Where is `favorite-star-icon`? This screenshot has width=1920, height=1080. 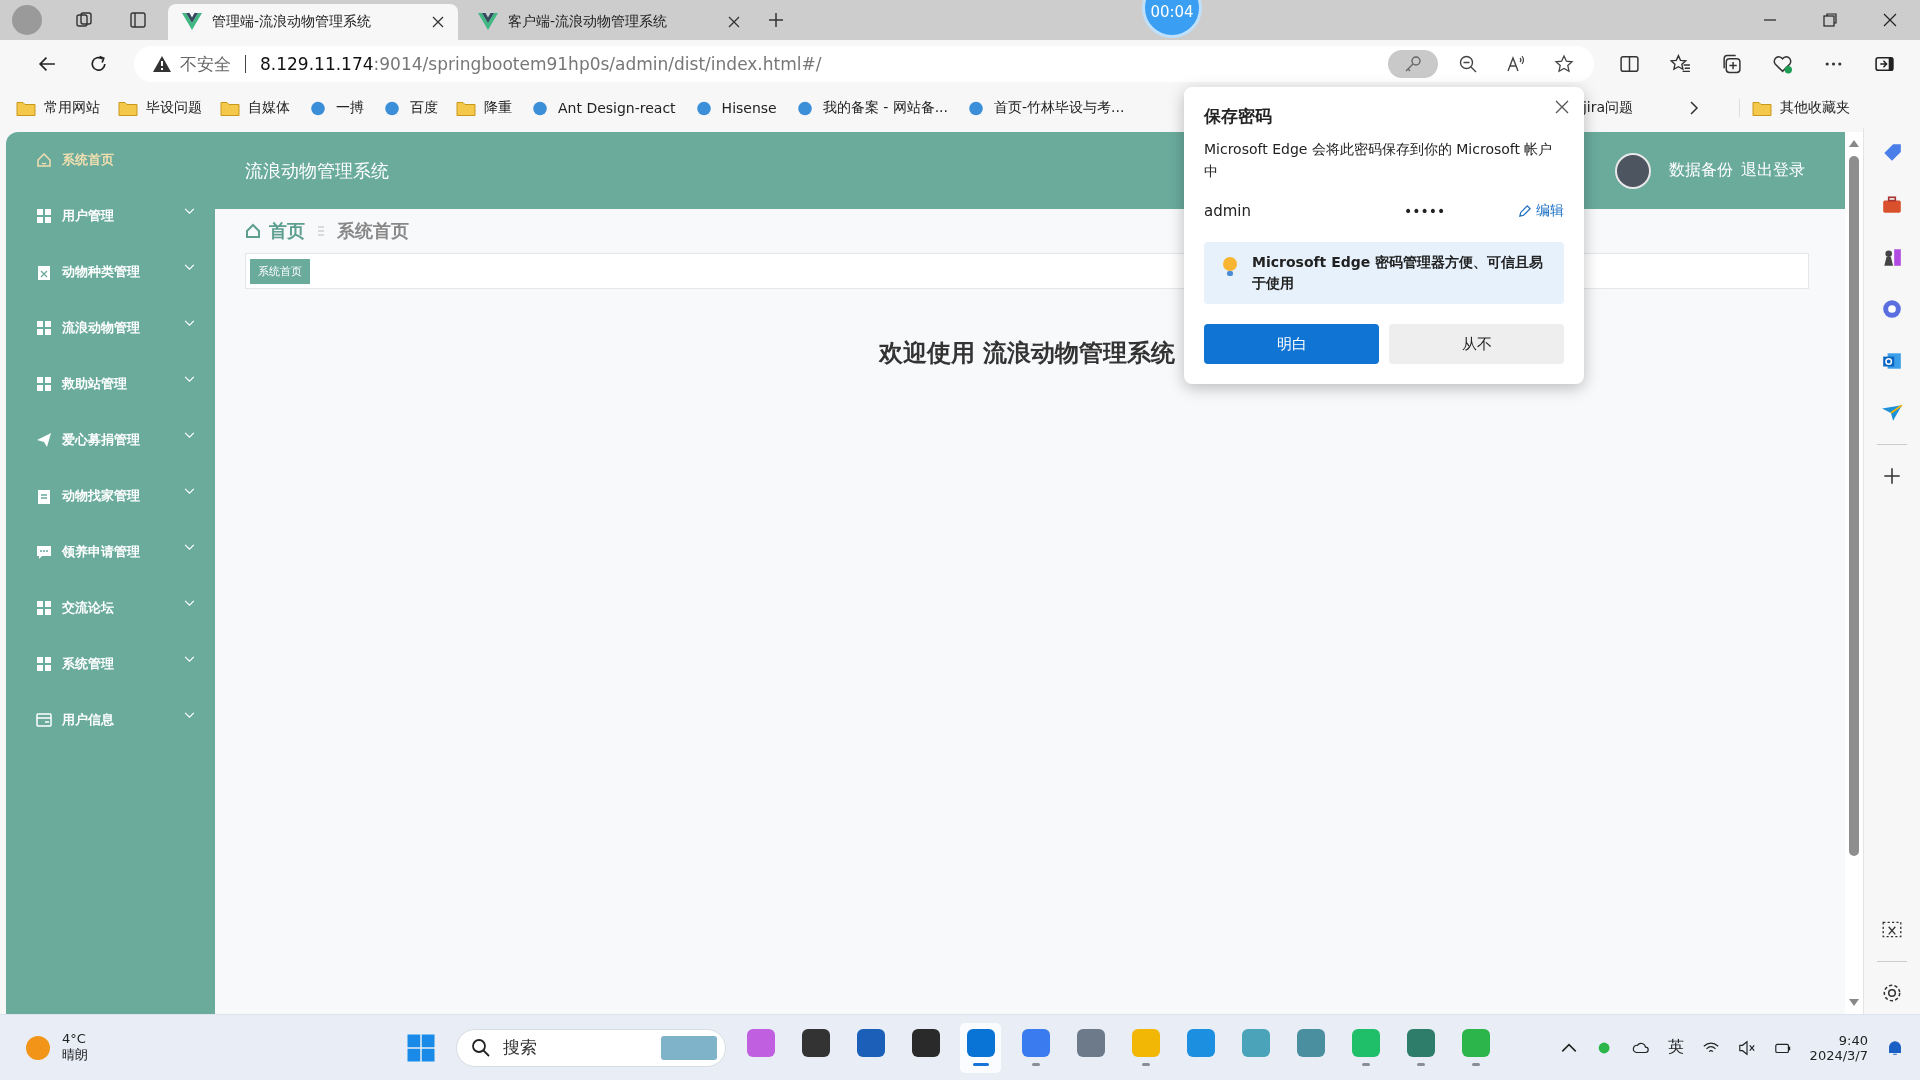 favorite-star-icon is located at coordinates (1564, 64).